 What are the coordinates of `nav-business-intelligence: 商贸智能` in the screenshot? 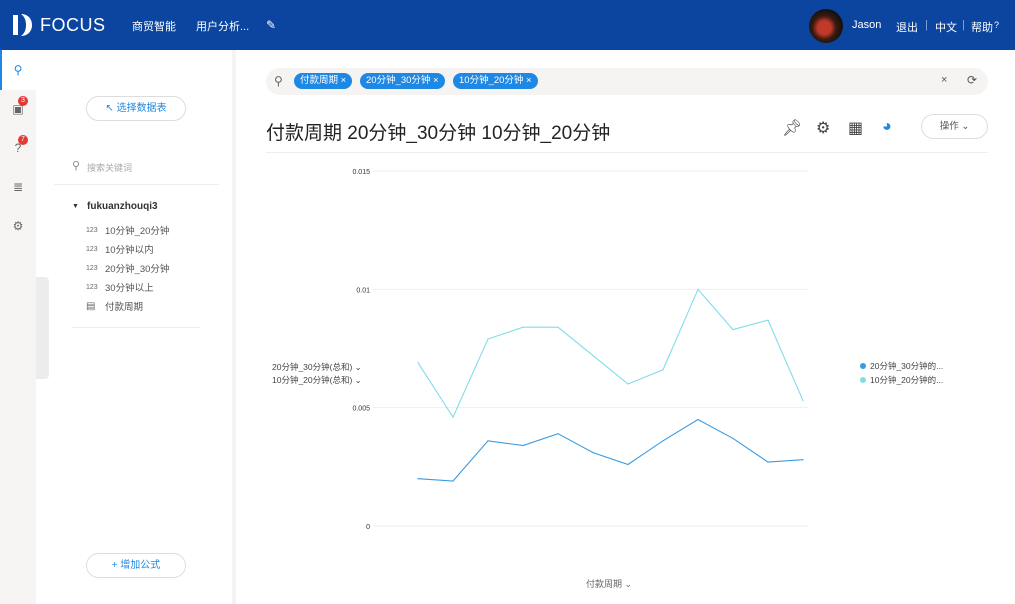 It's located at (154, 26).